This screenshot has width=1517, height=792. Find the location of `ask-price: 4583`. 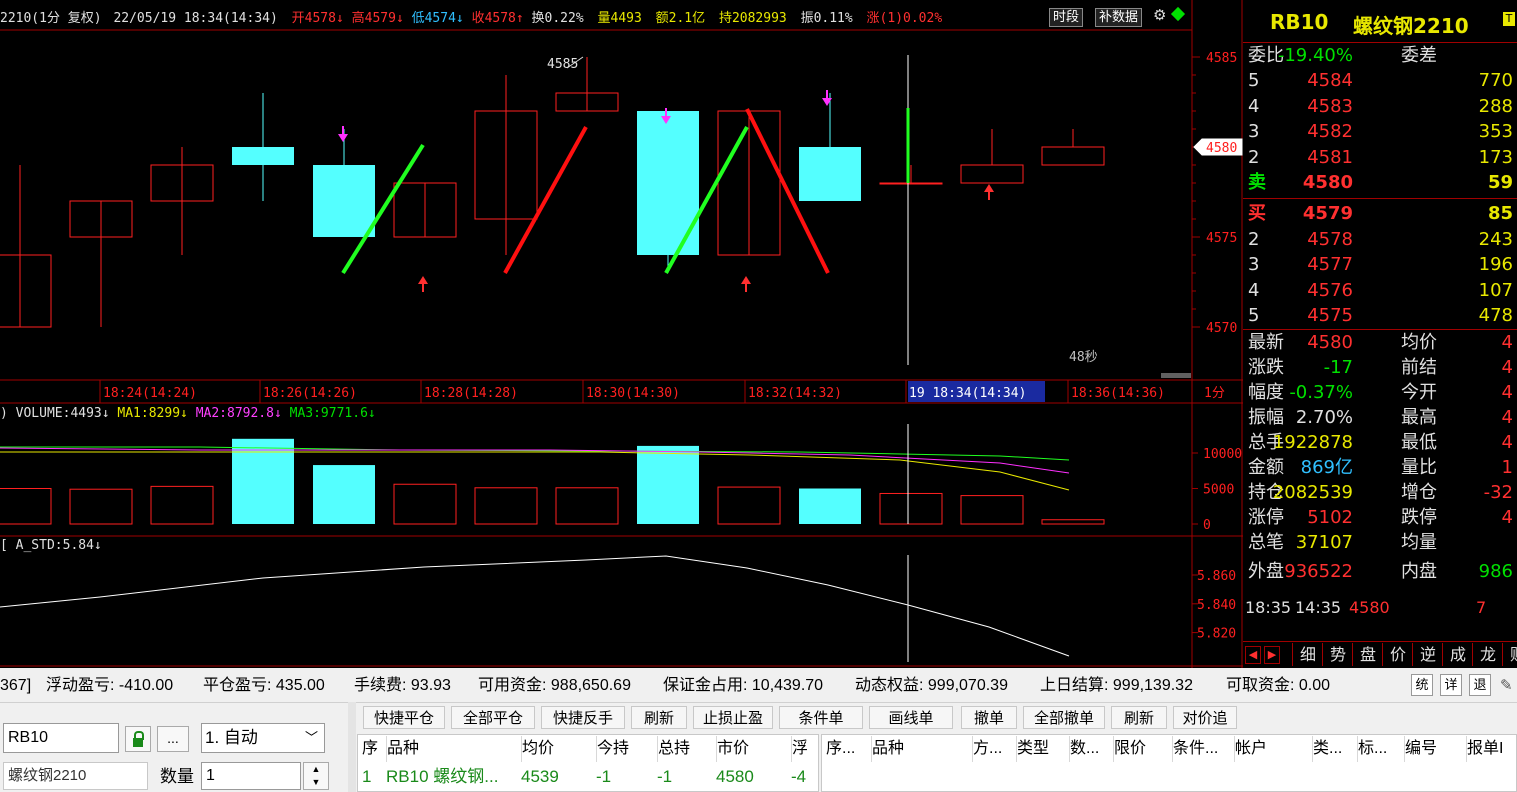

ask-price: 4583 is located at coordinates (1330, 106).